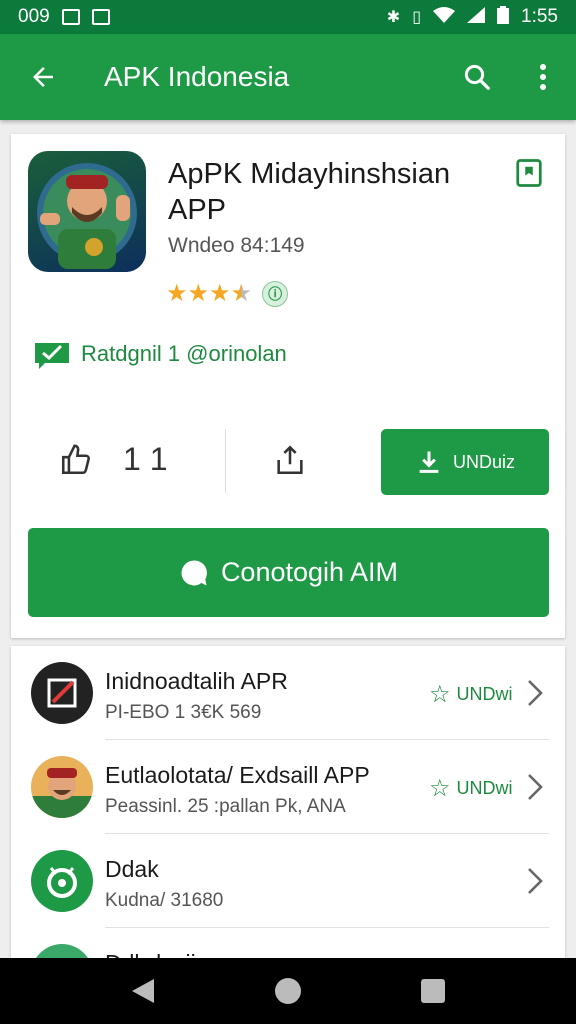 The image size is (576, 1024). Describe the element at coordinates (529, 173) in the screenshot. I see `bookmark-icon` at that location.